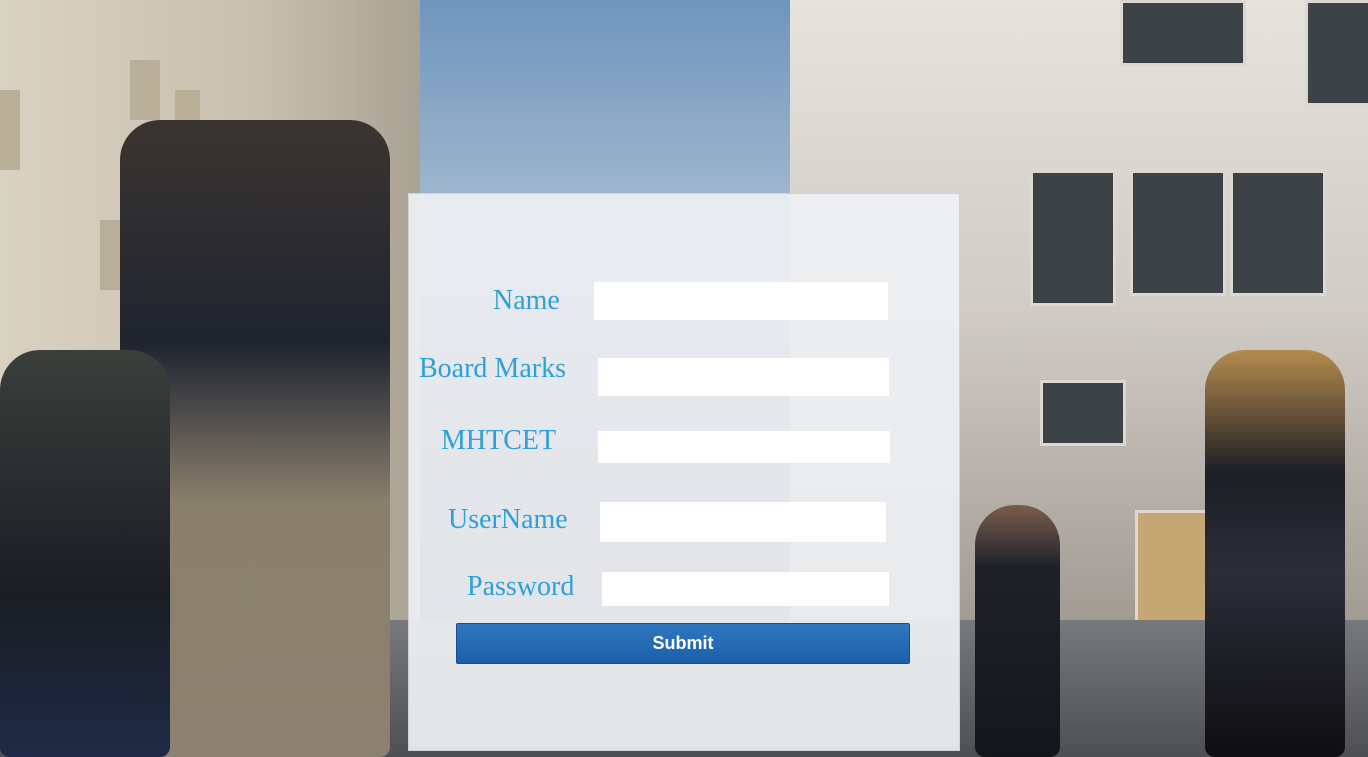 The height and width of the screenshot is (757, 1368). I want to click on board-marks-label: Board Marks, so click(492, 368).